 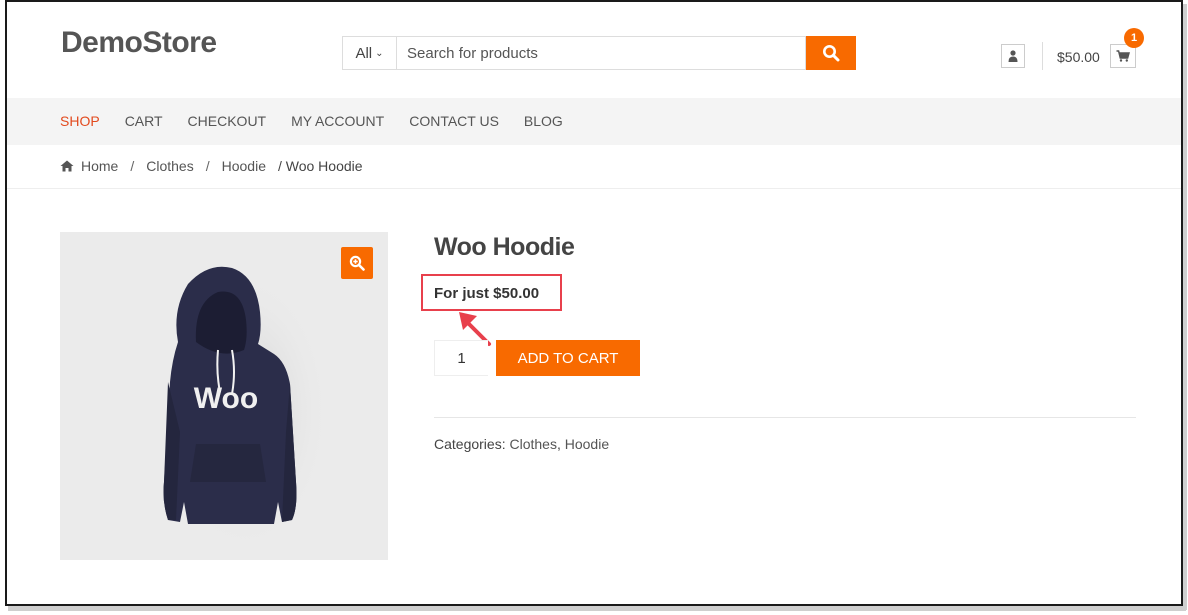 What do you see at coordinates (1123, 56) in the screenshot?
I see `cart-icon` at bounding box center [1123, 56].